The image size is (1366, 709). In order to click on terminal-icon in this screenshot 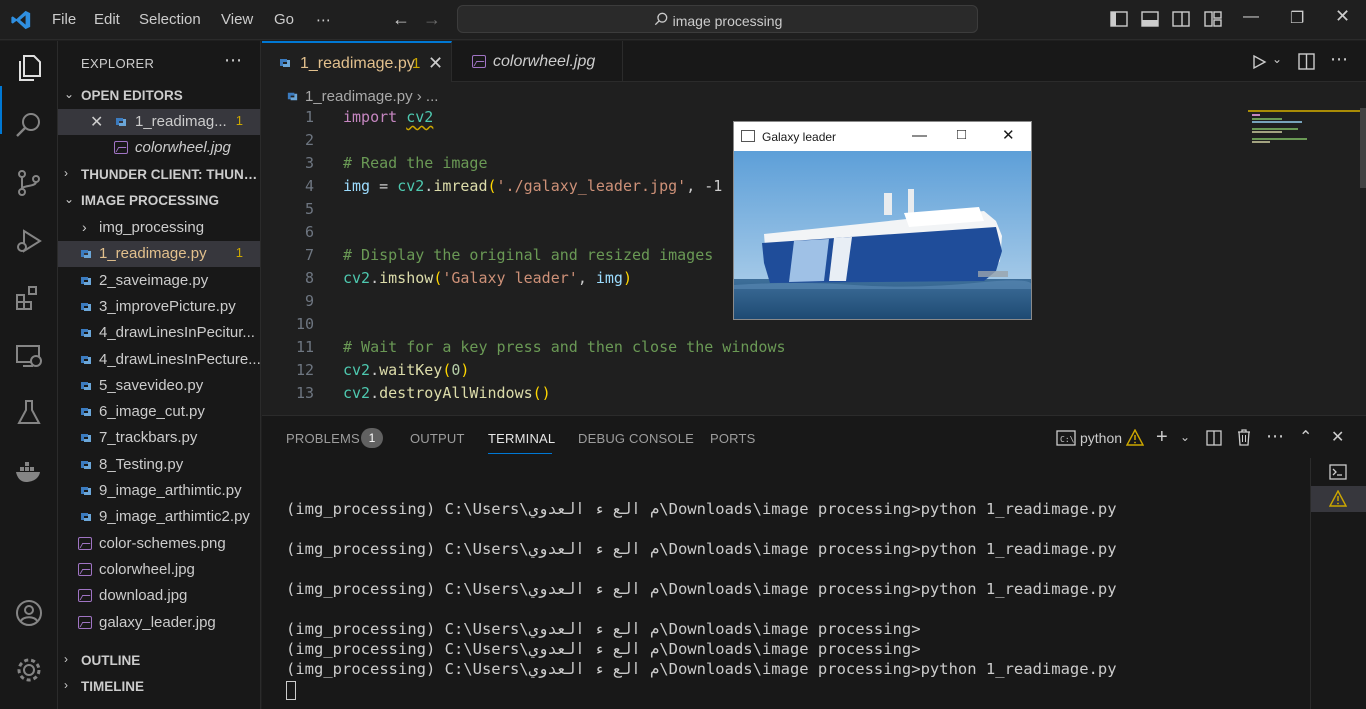, I will do `click(1338, 472)`.